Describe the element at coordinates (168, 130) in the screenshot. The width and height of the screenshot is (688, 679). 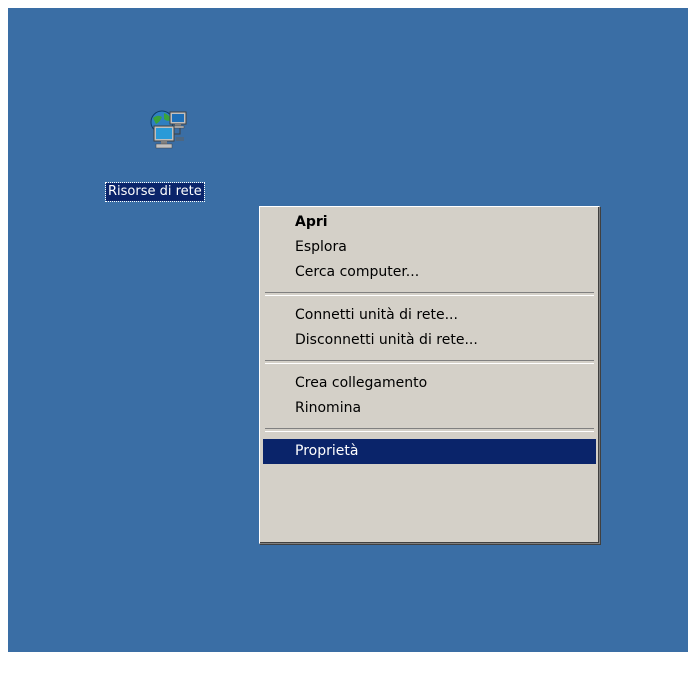
I see `network-places-icon` at that location.